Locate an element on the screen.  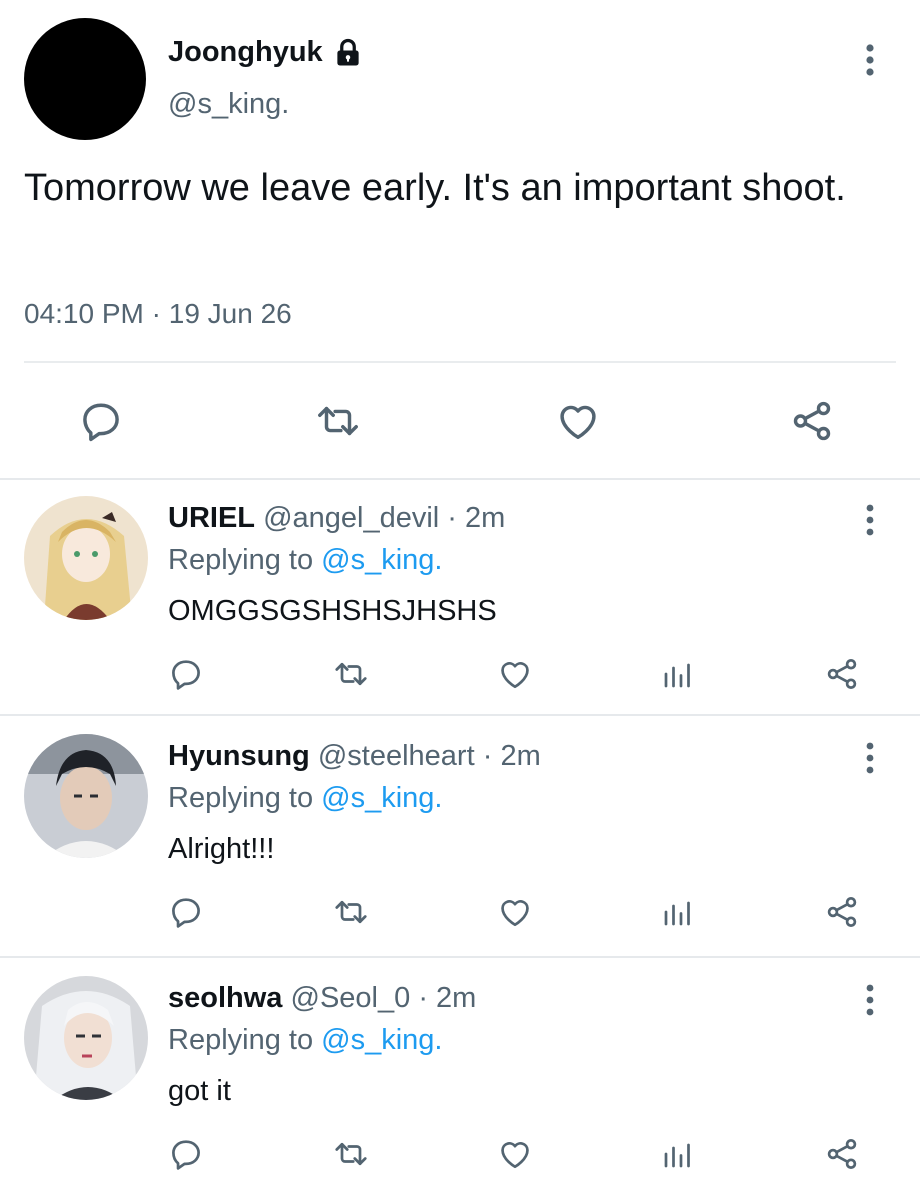
reply-author-handle: @angel_devil is located at coordinates (351, 518).